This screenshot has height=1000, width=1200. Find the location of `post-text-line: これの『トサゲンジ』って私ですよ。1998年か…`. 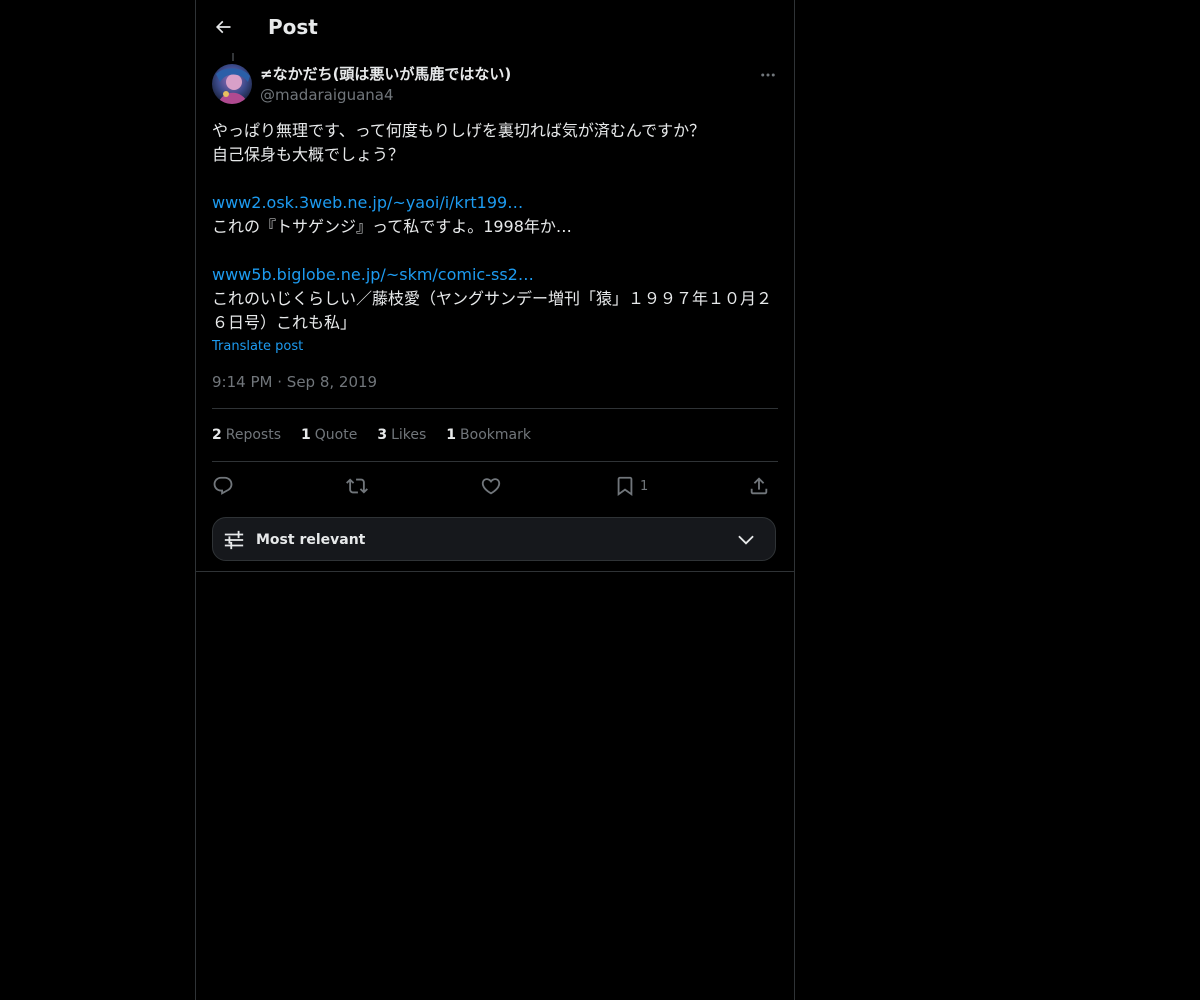

post-text-line: これの『トサゲンジ』って私ですよ。1998年か… is located at coordinates (392, 226).